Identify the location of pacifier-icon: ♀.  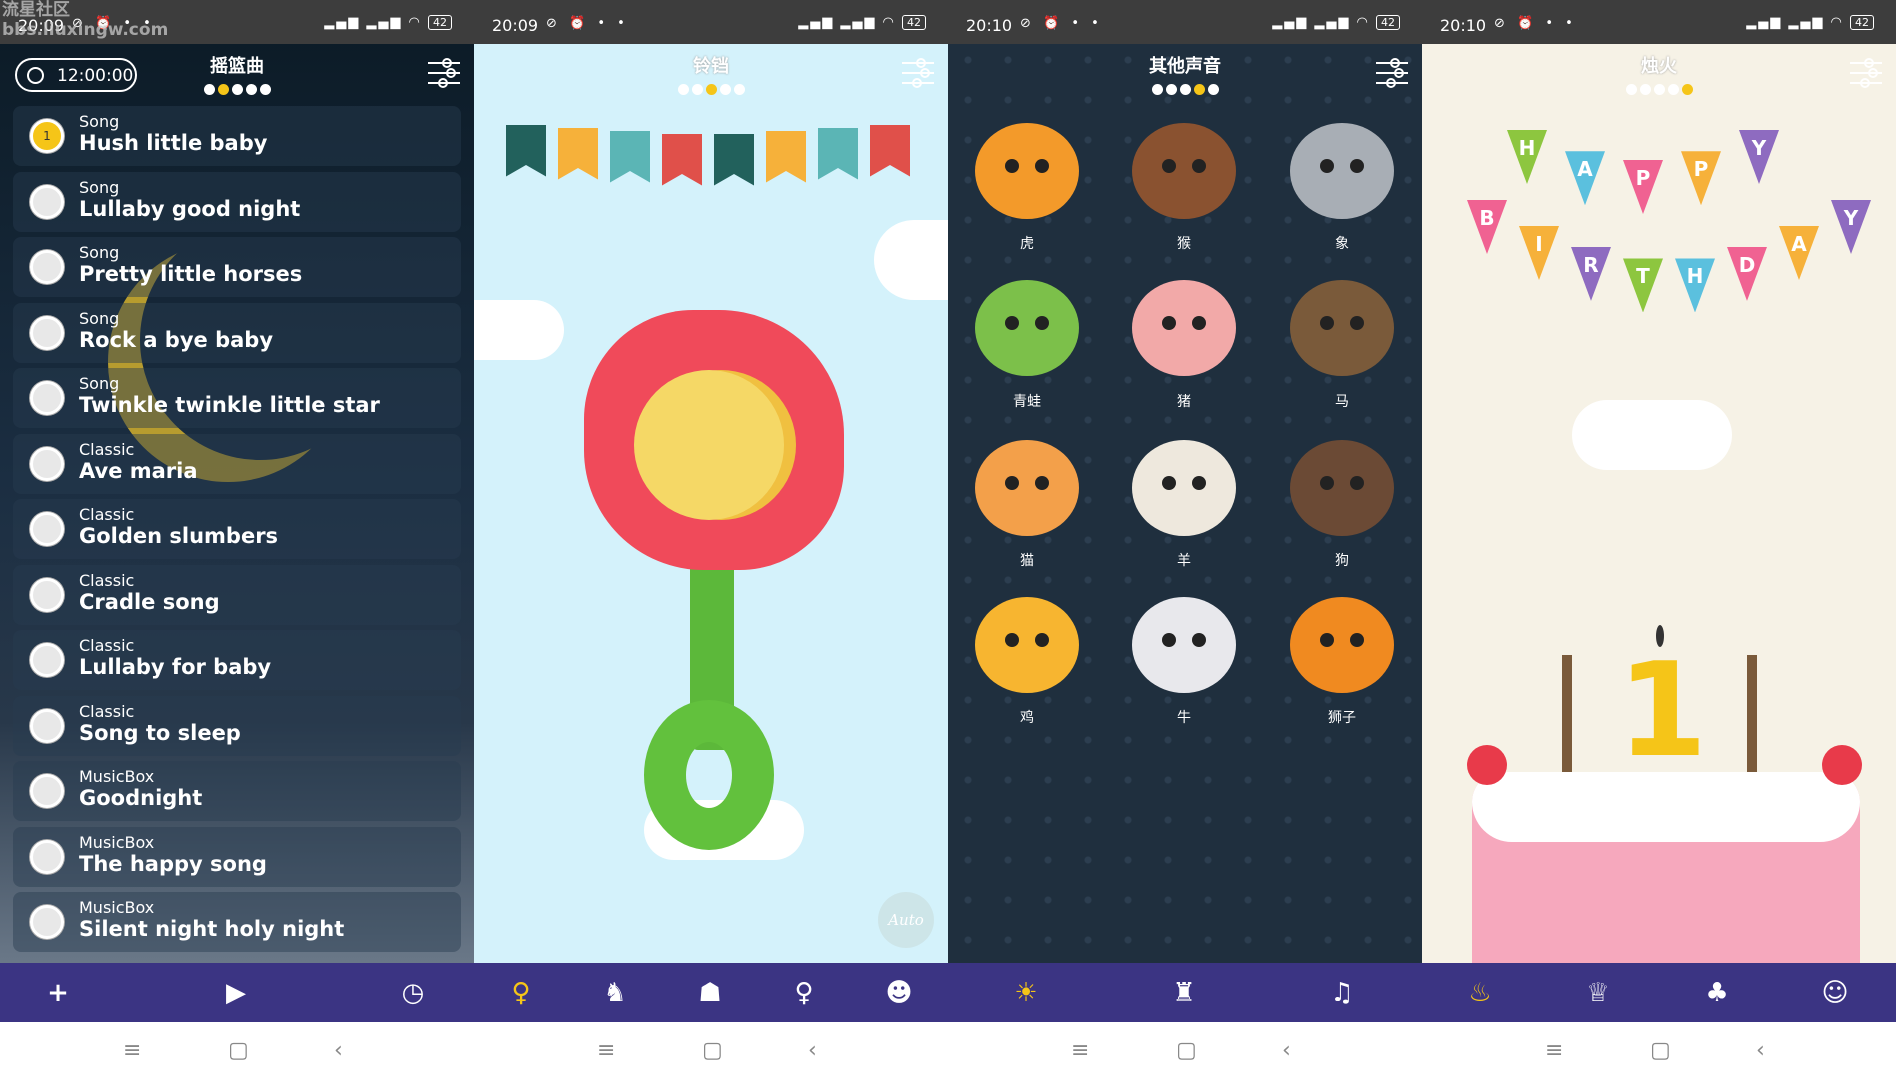
(804, 993).